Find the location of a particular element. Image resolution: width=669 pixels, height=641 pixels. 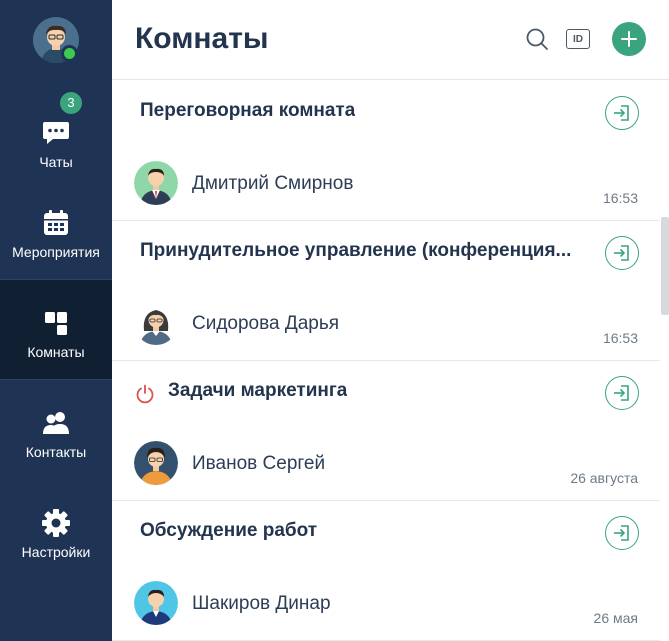

sidebar-item-label: Контакты is located at coordinates (56, 452).